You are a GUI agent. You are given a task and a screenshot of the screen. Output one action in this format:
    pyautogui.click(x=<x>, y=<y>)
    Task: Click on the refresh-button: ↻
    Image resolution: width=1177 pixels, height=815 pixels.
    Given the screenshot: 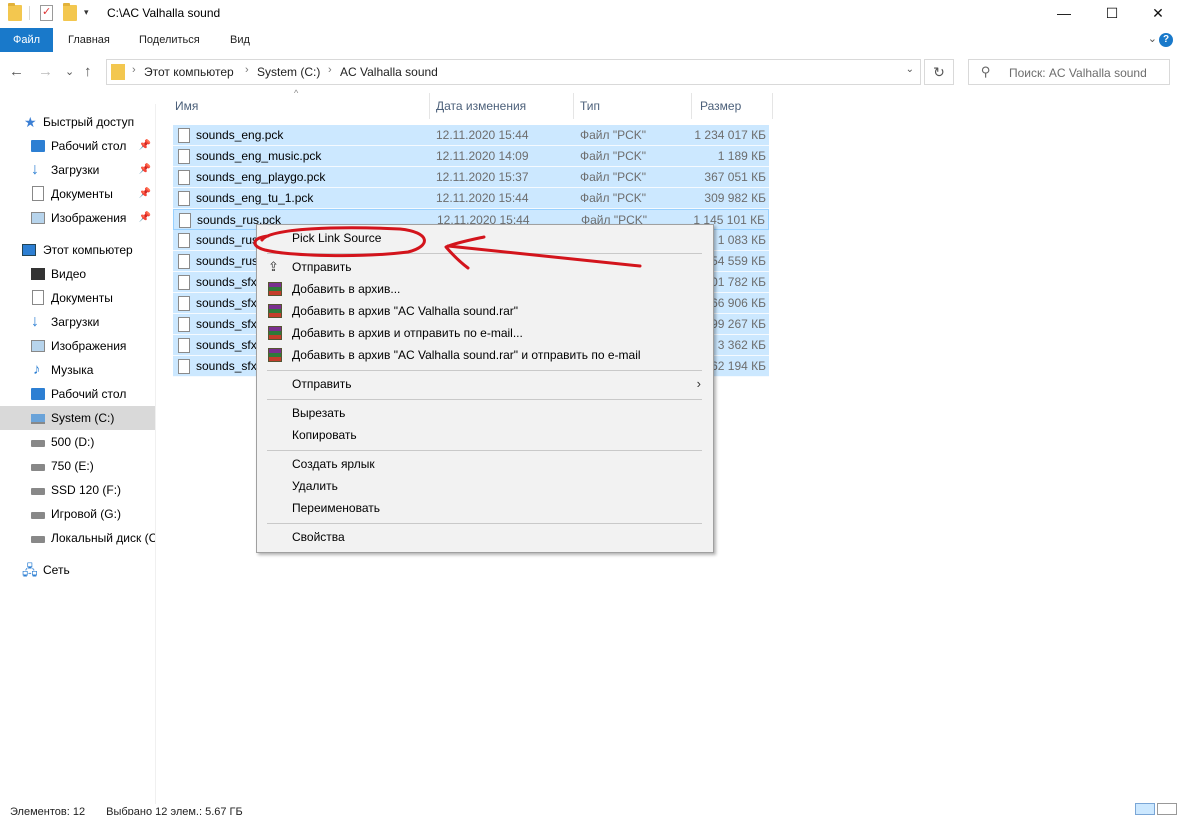 What is the action you would take?
    pyautogui.click(x=939, y=72)
    